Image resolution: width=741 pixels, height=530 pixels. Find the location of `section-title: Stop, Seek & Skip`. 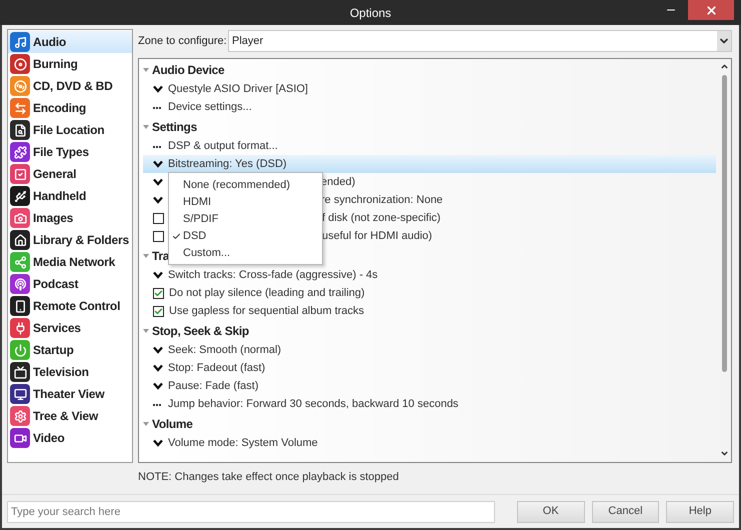

section-title: Stop, Seek & Skip is located at coordinates (200, 331).